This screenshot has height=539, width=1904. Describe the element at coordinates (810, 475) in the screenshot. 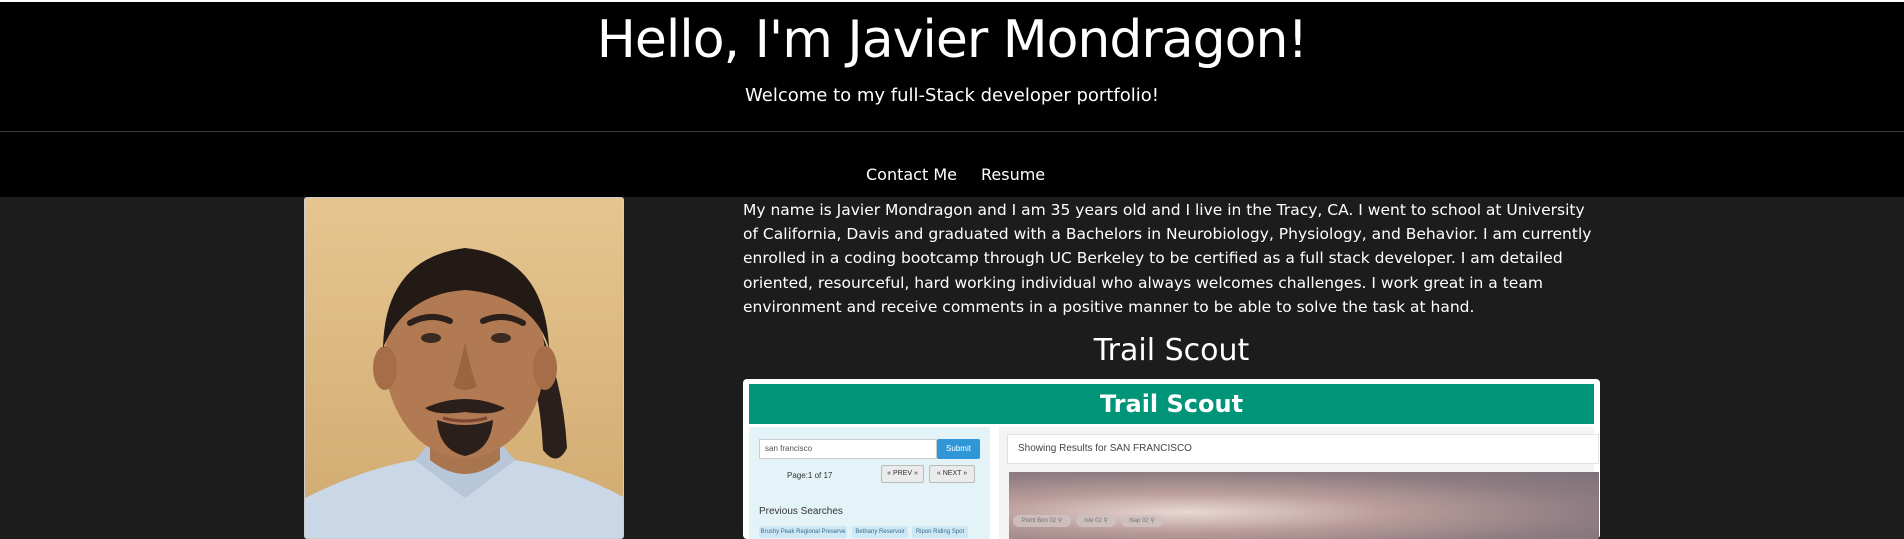

I see `app-page-indicator: Page:1 of 17` at that location.